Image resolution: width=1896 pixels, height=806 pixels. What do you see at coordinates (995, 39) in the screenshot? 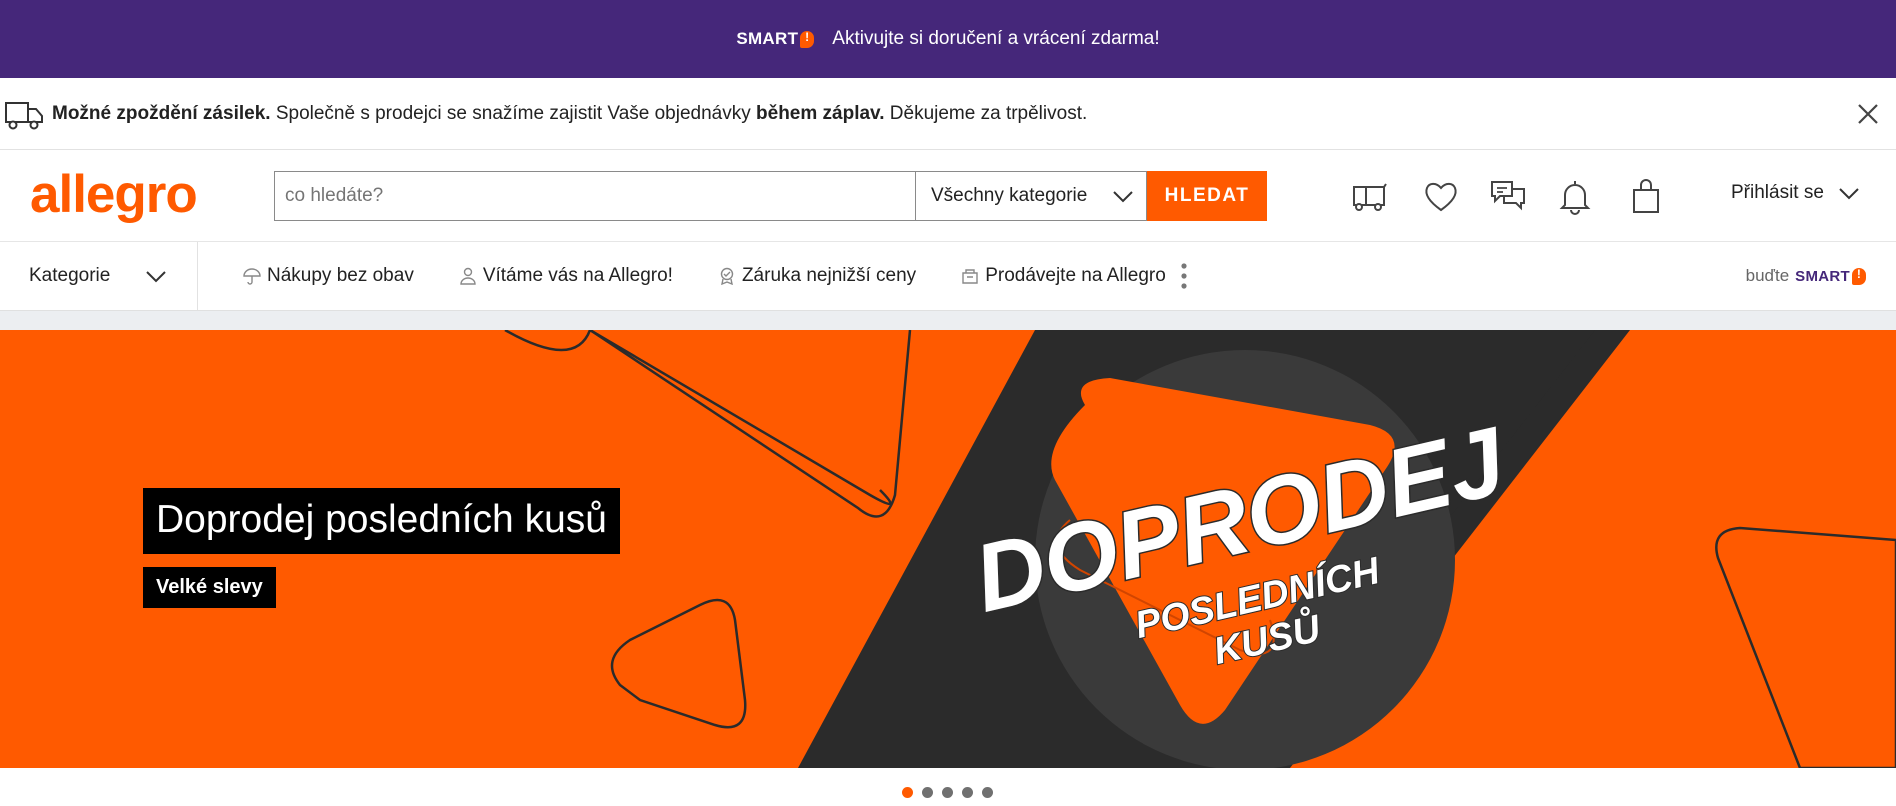
I see `promo-text: Aktivujte si doručení a vrácení zdarma!` at bounding box center [995, 39].